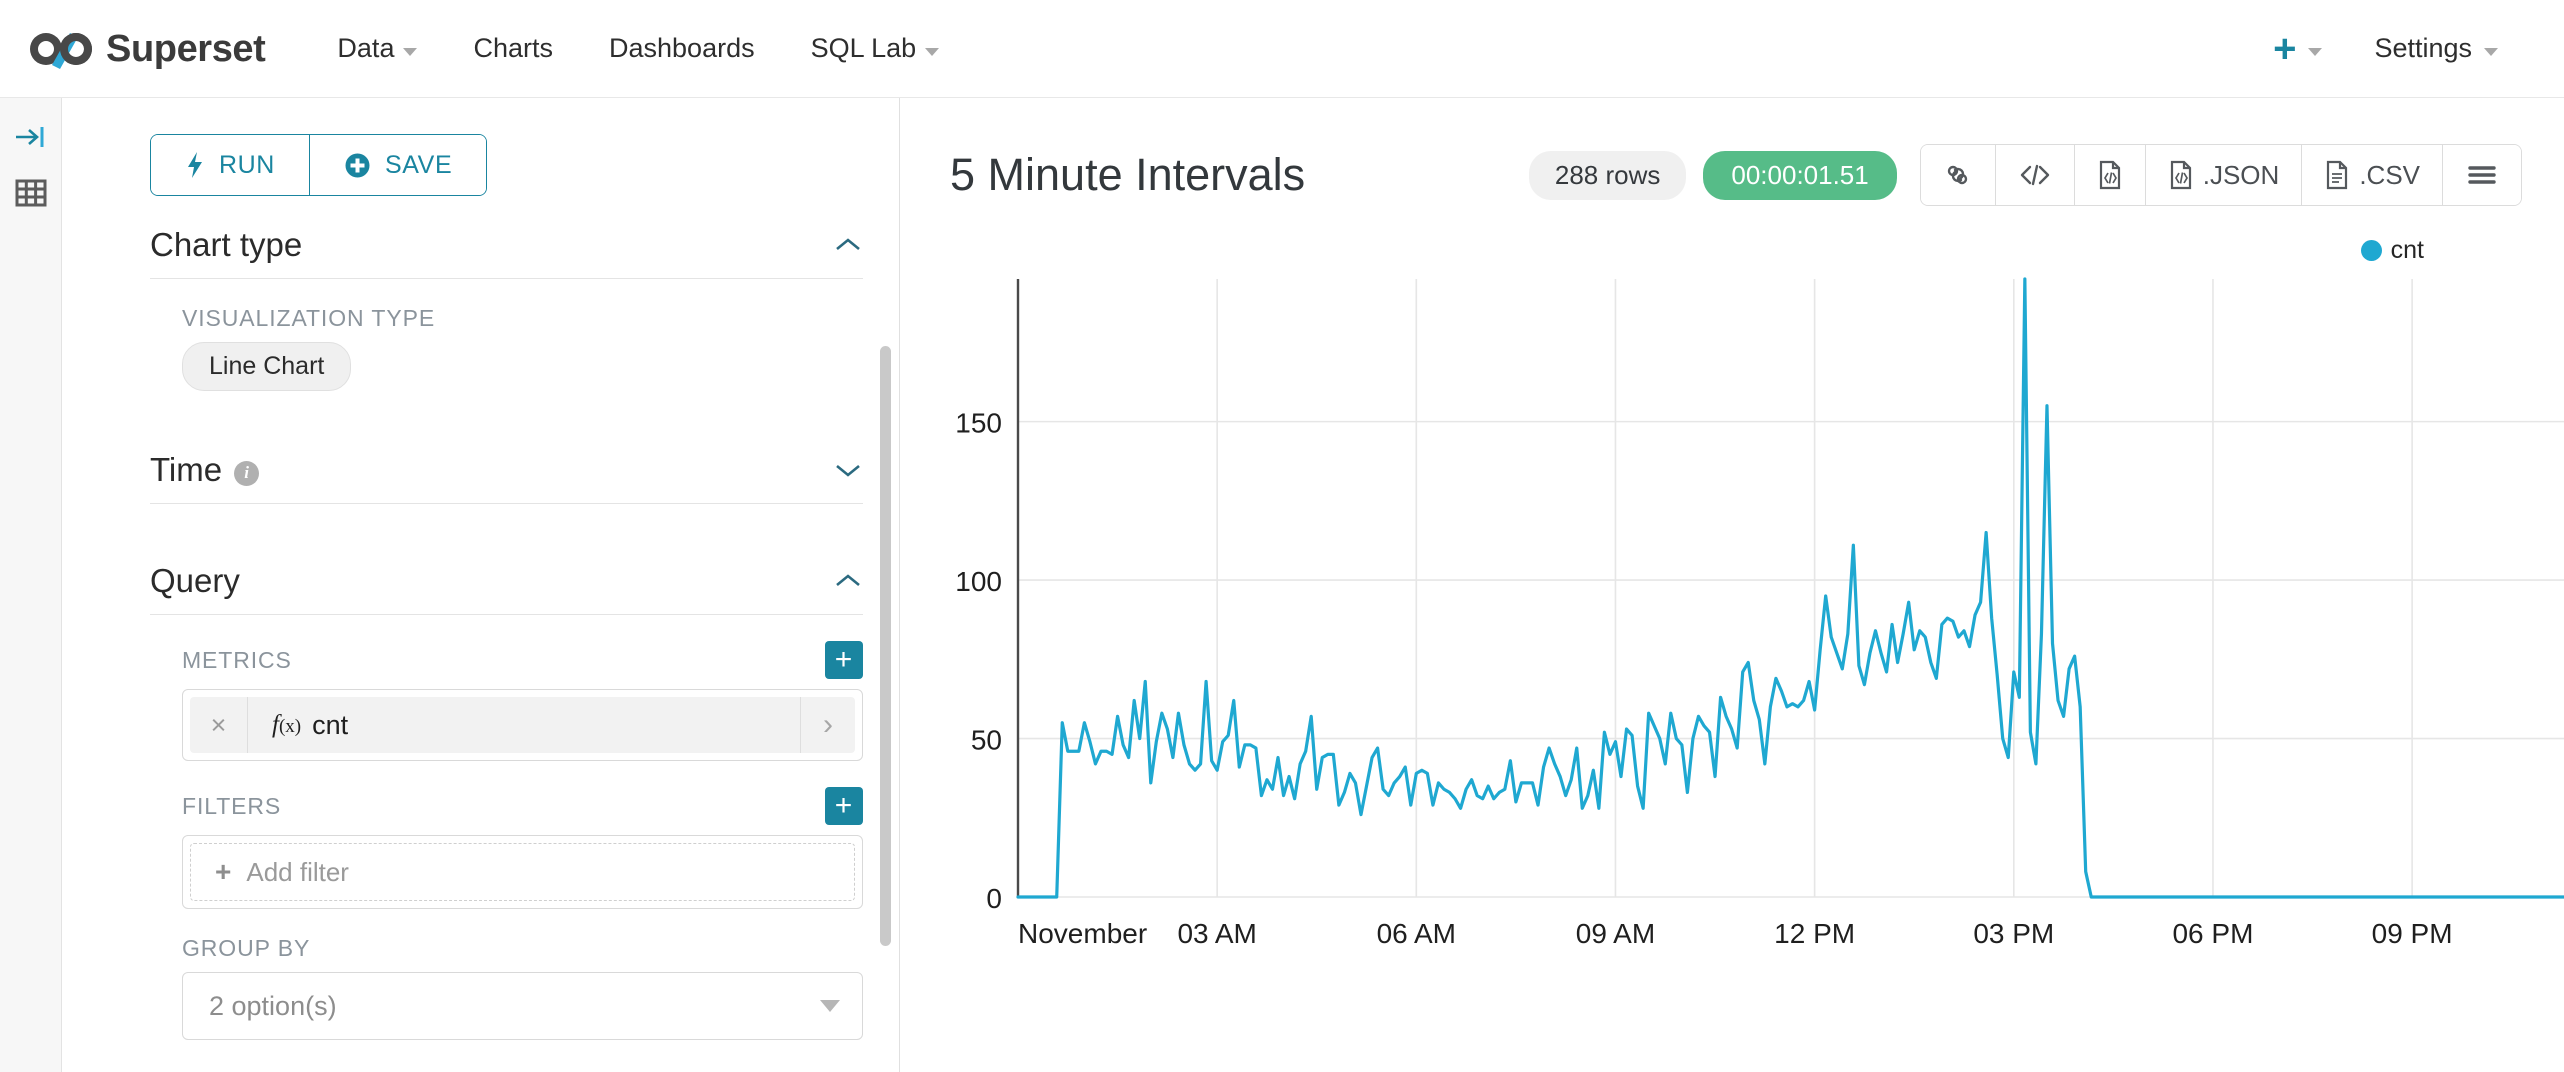 This screenshot has height=1072, width=2564. Describe the element at coordinates (506, 462) in the screenshot. I see `section-header-time: Time i` at that location.